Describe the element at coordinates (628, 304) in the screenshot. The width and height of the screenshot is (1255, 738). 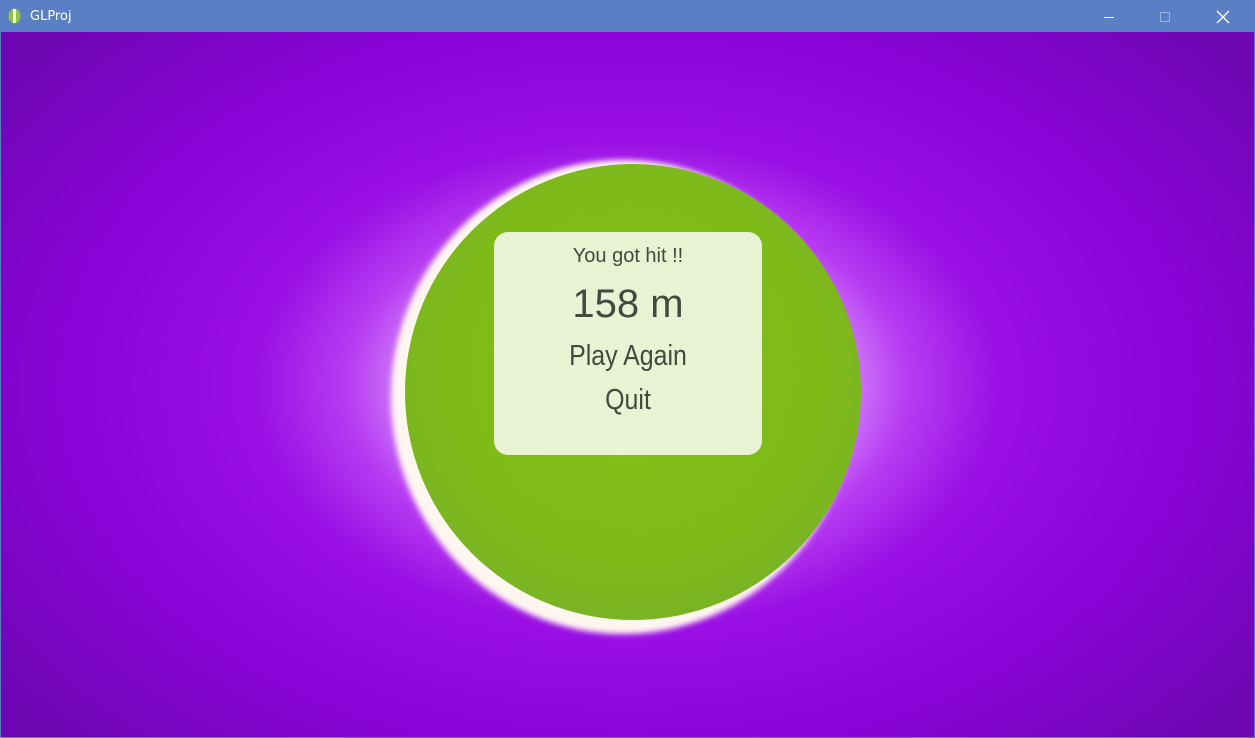
I see `distance-score: 158 m` at that location.